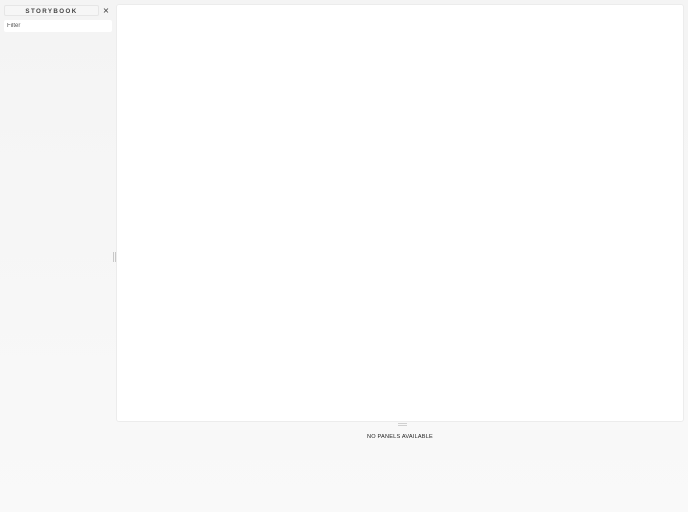 This screenshot has width=688, height=512. Describe the element at coordinates (400, 437) in the screenshot. I see `addons-empty-message: NO PANELS AVAILABLE` at that location.